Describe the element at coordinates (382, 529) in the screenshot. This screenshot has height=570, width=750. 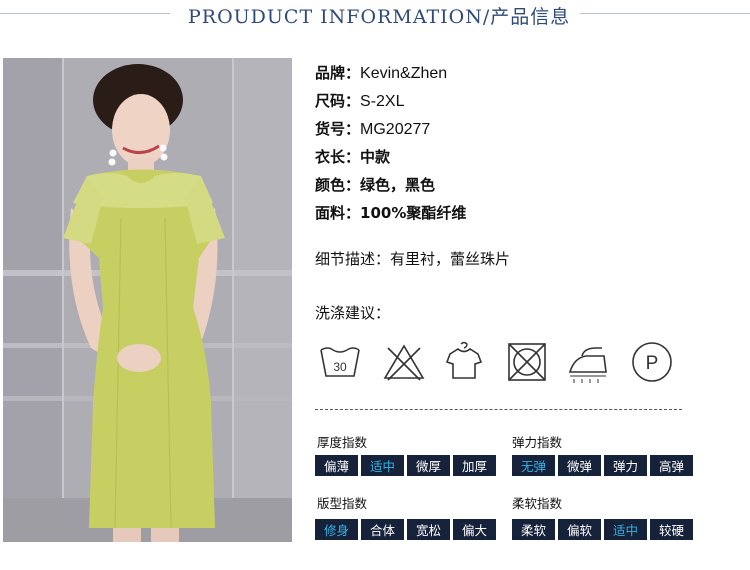
I see `fit-option: 合体` at that location.